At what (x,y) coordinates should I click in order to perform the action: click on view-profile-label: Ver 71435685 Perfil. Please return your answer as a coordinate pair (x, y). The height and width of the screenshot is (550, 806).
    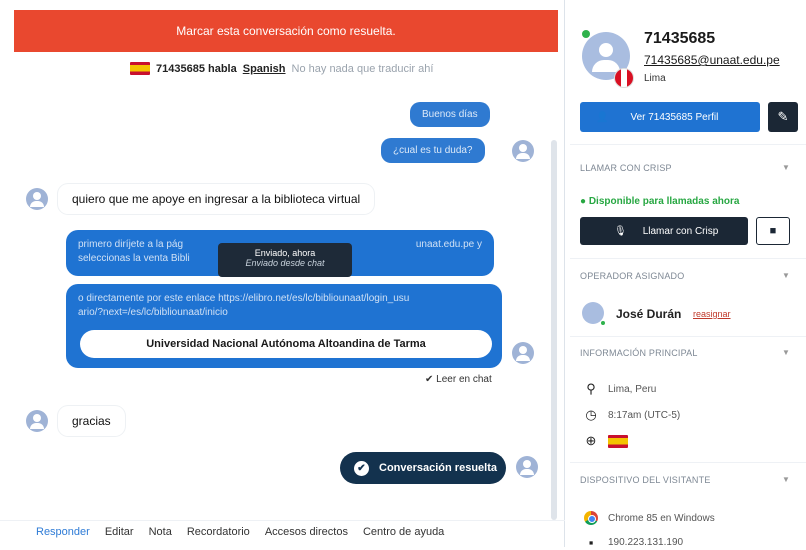
    Looking at the image, I should click on (674, 117).